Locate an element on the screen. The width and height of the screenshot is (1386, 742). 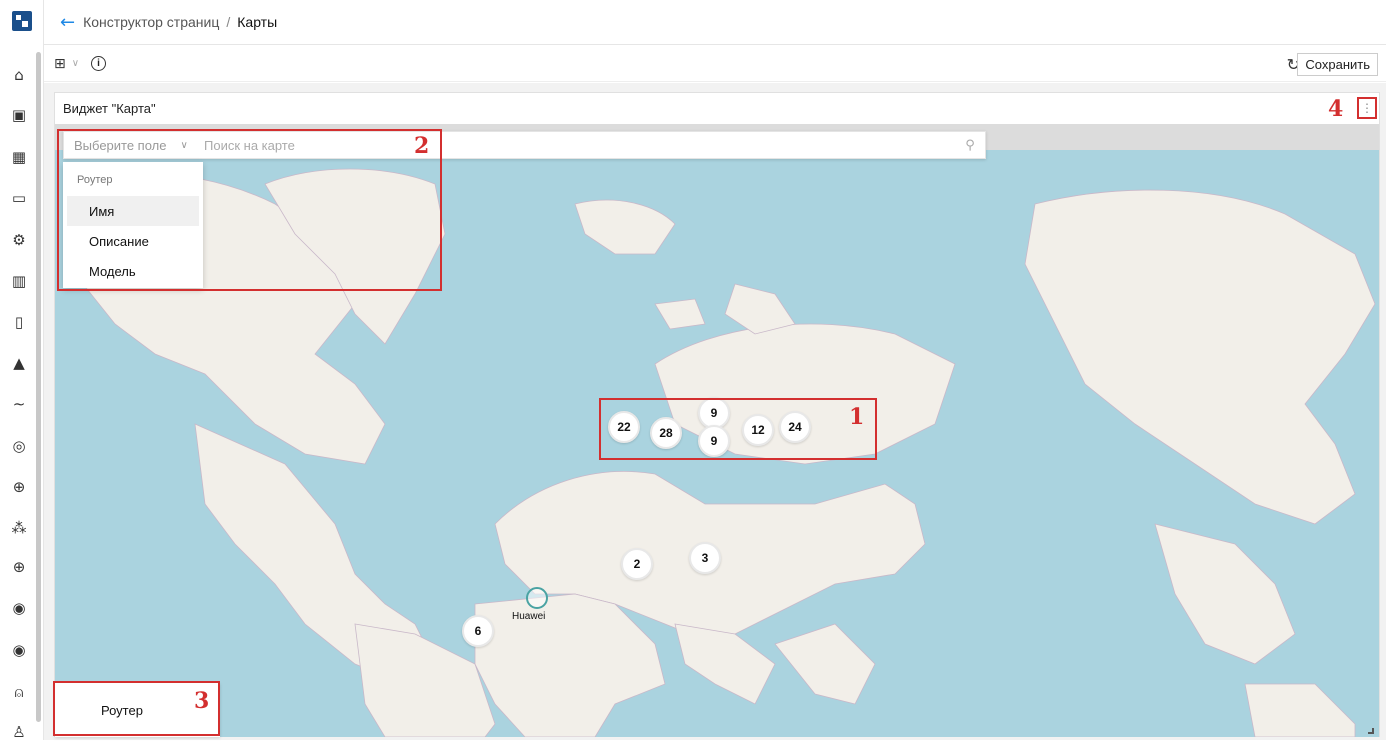
table-icon: ▦ is located at coordinates (19, 157).